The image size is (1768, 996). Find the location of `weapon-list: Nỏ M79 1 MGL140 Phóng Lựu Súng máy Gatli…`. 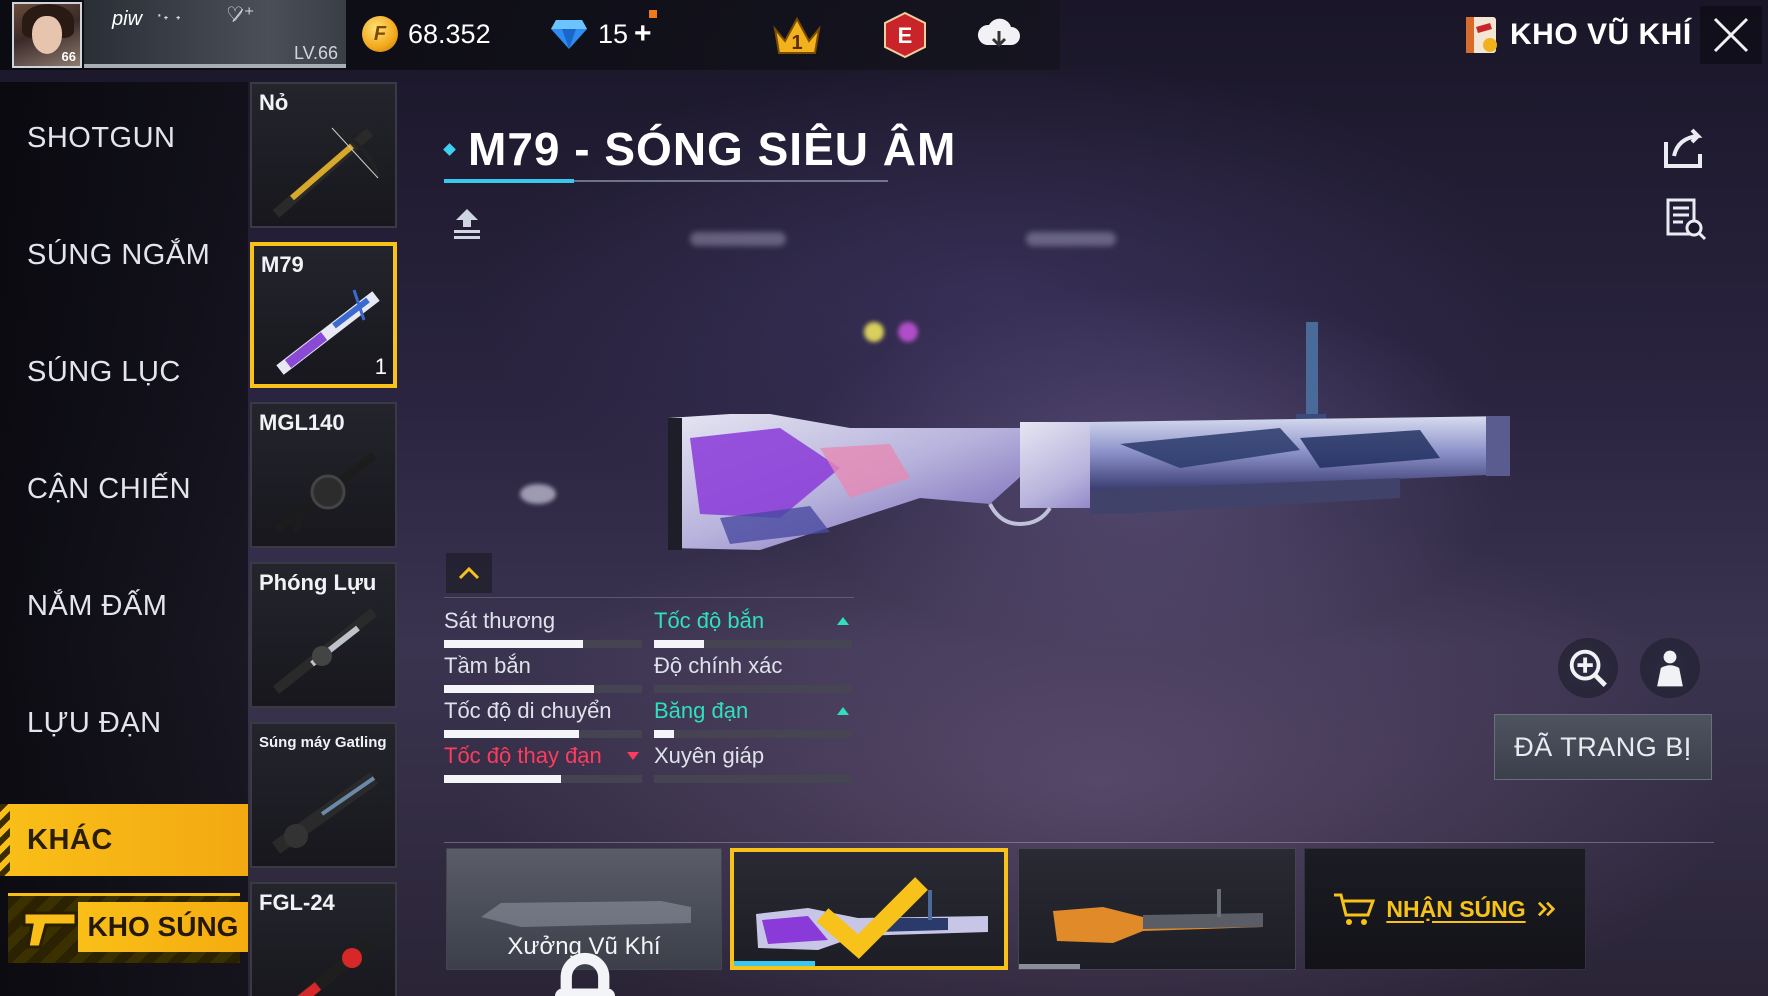

weapon-list: Nỏ M79 1 MGL140 Phóng Lựu Súng máy Gatli… is located at coordinates (324, 539).